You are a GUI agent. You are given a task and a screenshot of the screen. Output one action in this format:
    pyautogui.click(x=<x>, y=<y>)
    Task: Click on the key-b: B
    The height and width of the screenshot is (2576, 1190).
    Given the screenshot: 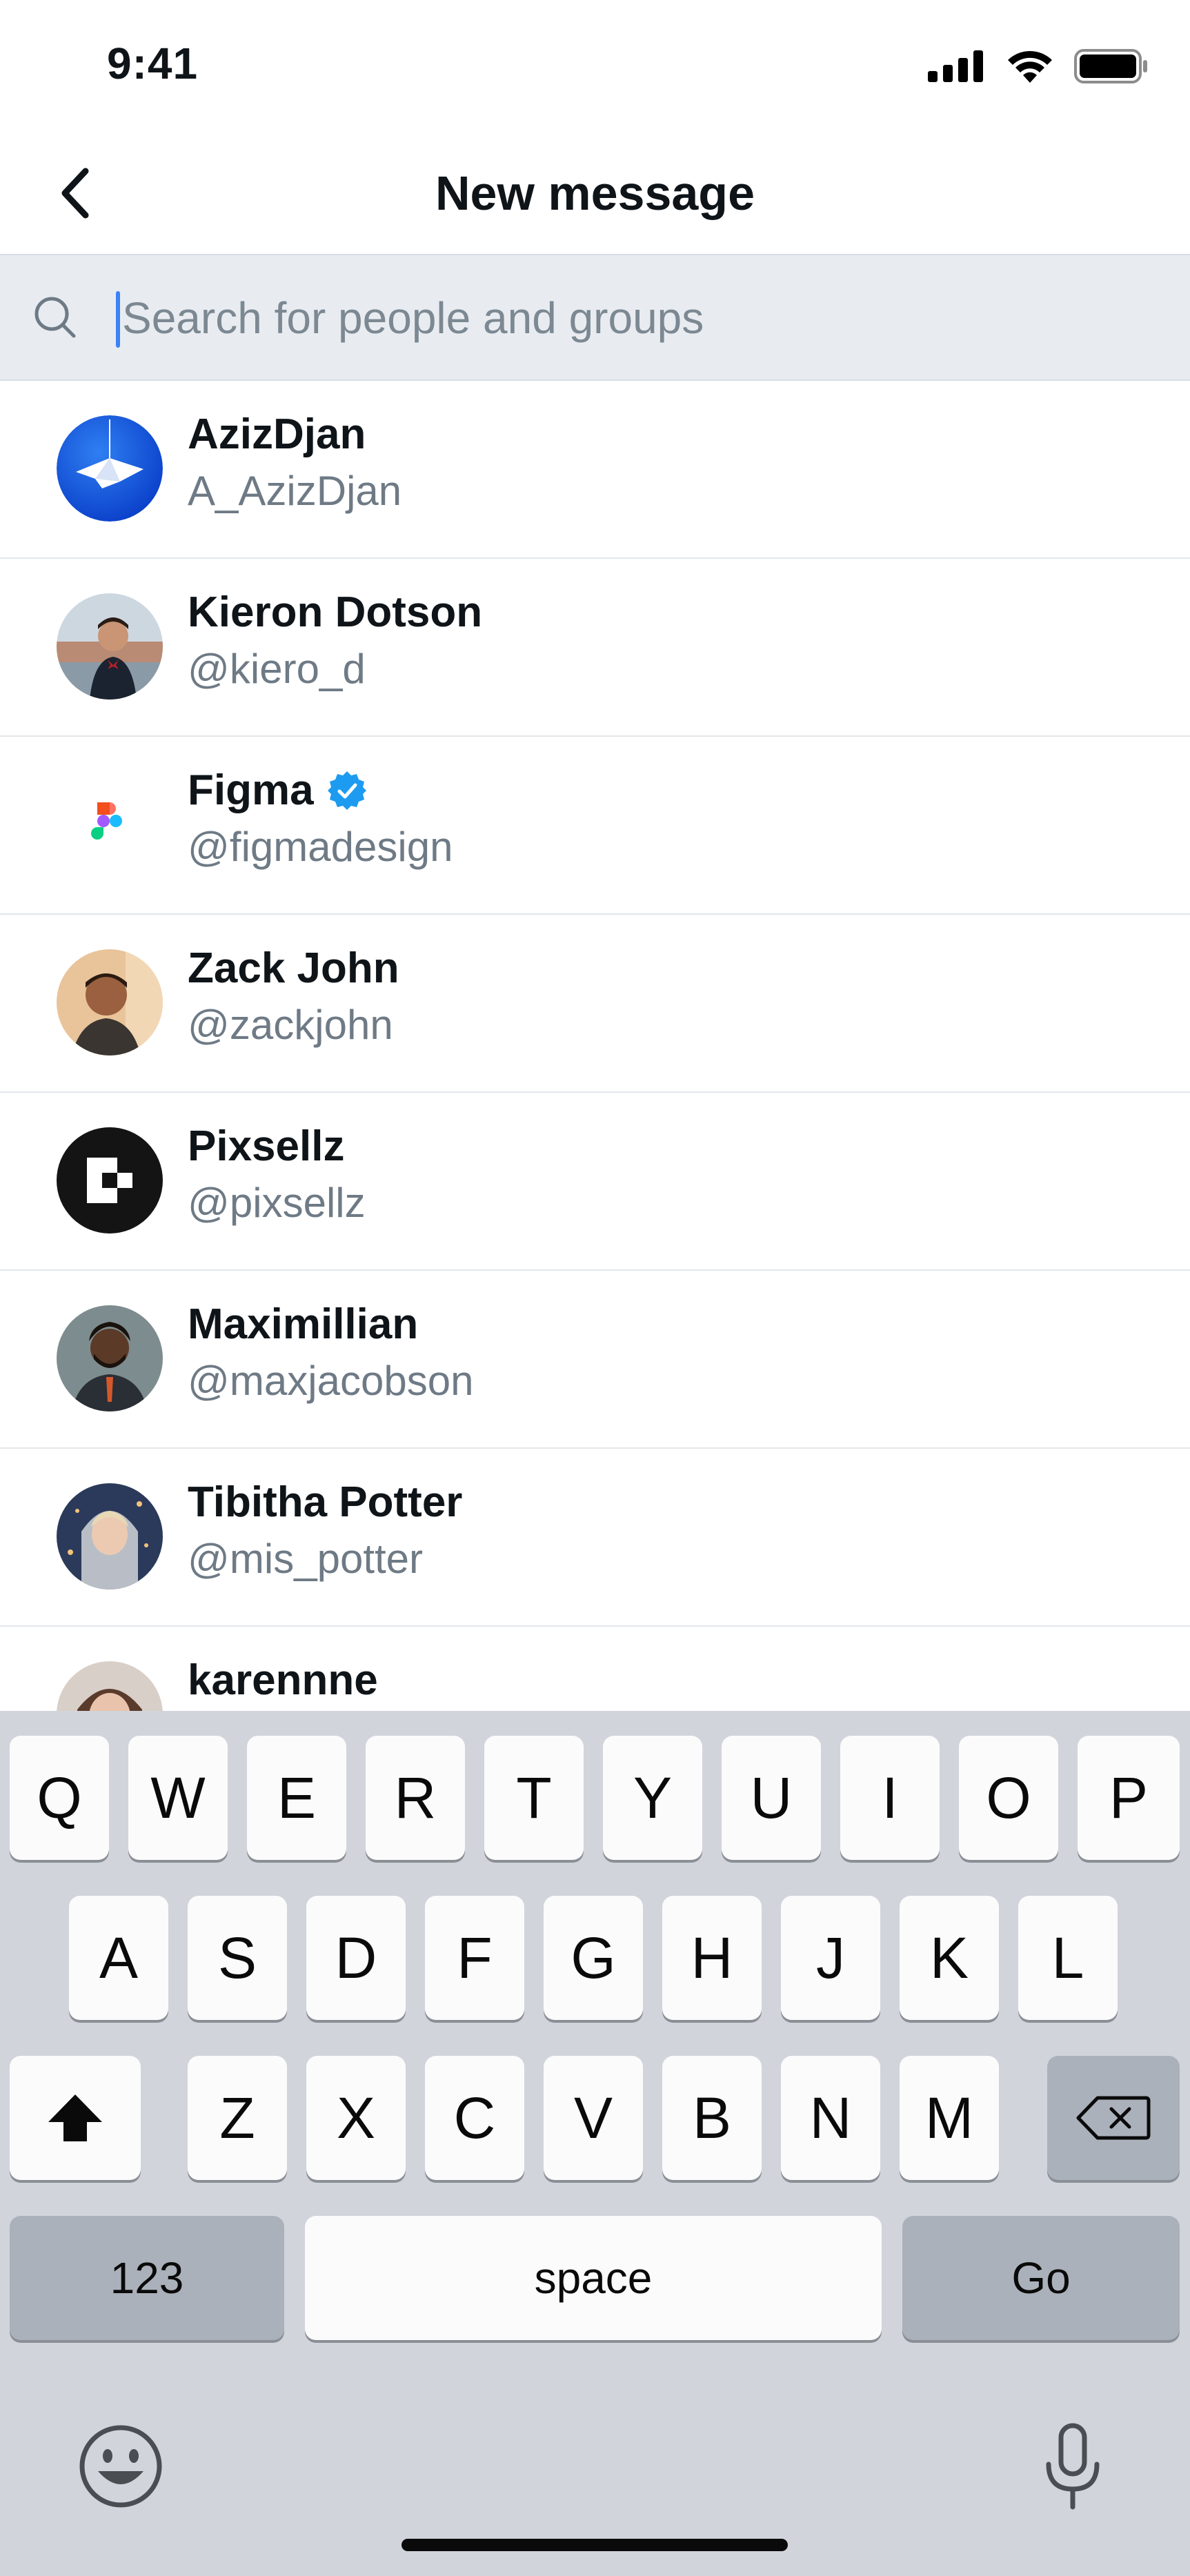 What is the action you would take?
    pyautogui.click(x=712, y=2118)
    